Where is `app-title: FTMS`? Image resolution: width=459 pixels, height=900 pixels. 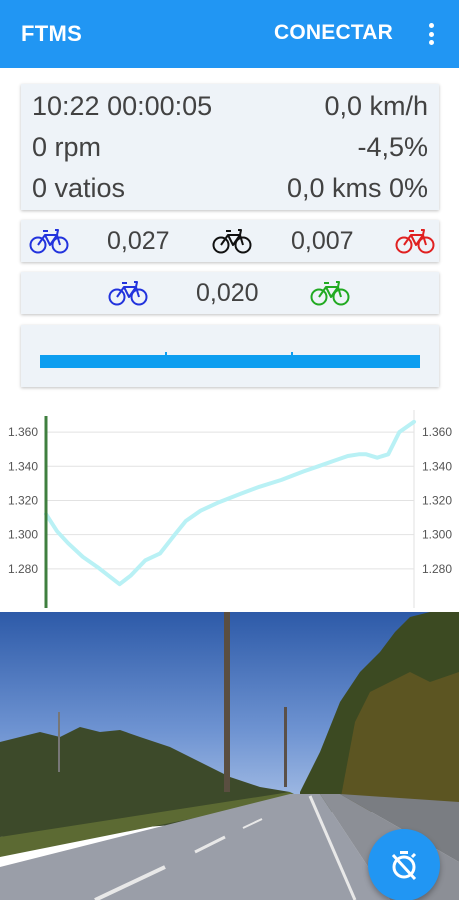
app-title: FTMS is located at coordinates (52, 33).